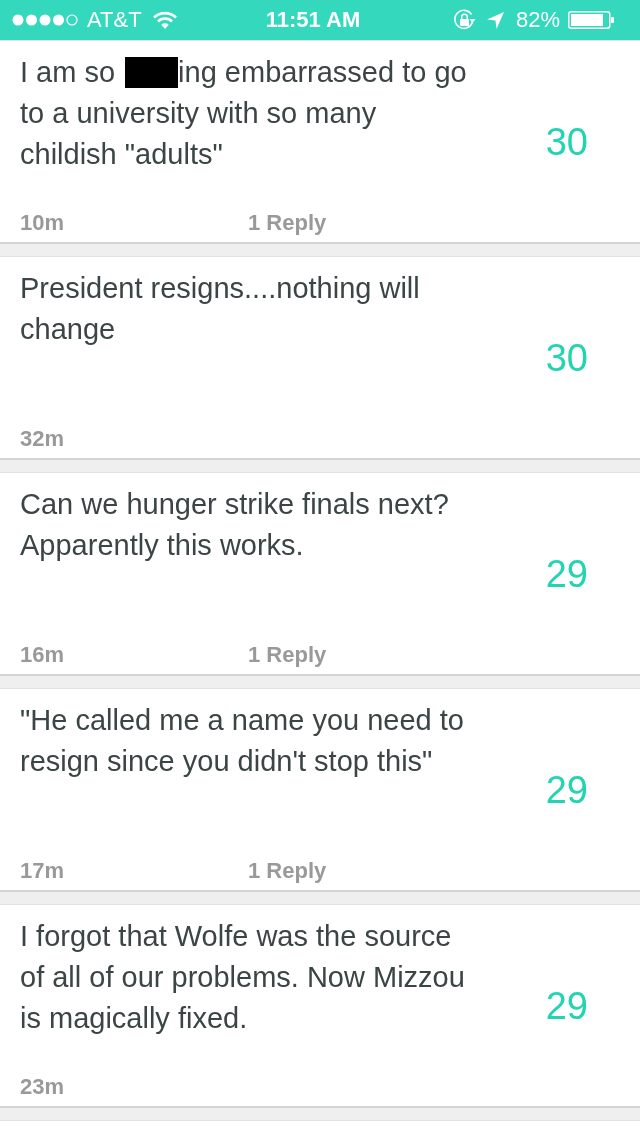  What do you see at coordinates (242, 977) in the screenshot?
I see `post-text: I forgot that Wolfe was the source of all of our problems. Now Mizzou is magically fixed.` at bounding box center [242, 977].